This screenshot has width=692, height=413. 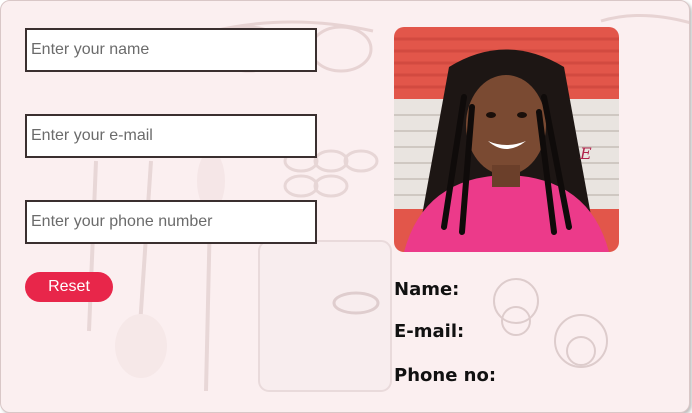 What do you see at coordinates (69, 287) in the screenshot?
I see `reset-button: Reset` at bounding box center [69, 287].